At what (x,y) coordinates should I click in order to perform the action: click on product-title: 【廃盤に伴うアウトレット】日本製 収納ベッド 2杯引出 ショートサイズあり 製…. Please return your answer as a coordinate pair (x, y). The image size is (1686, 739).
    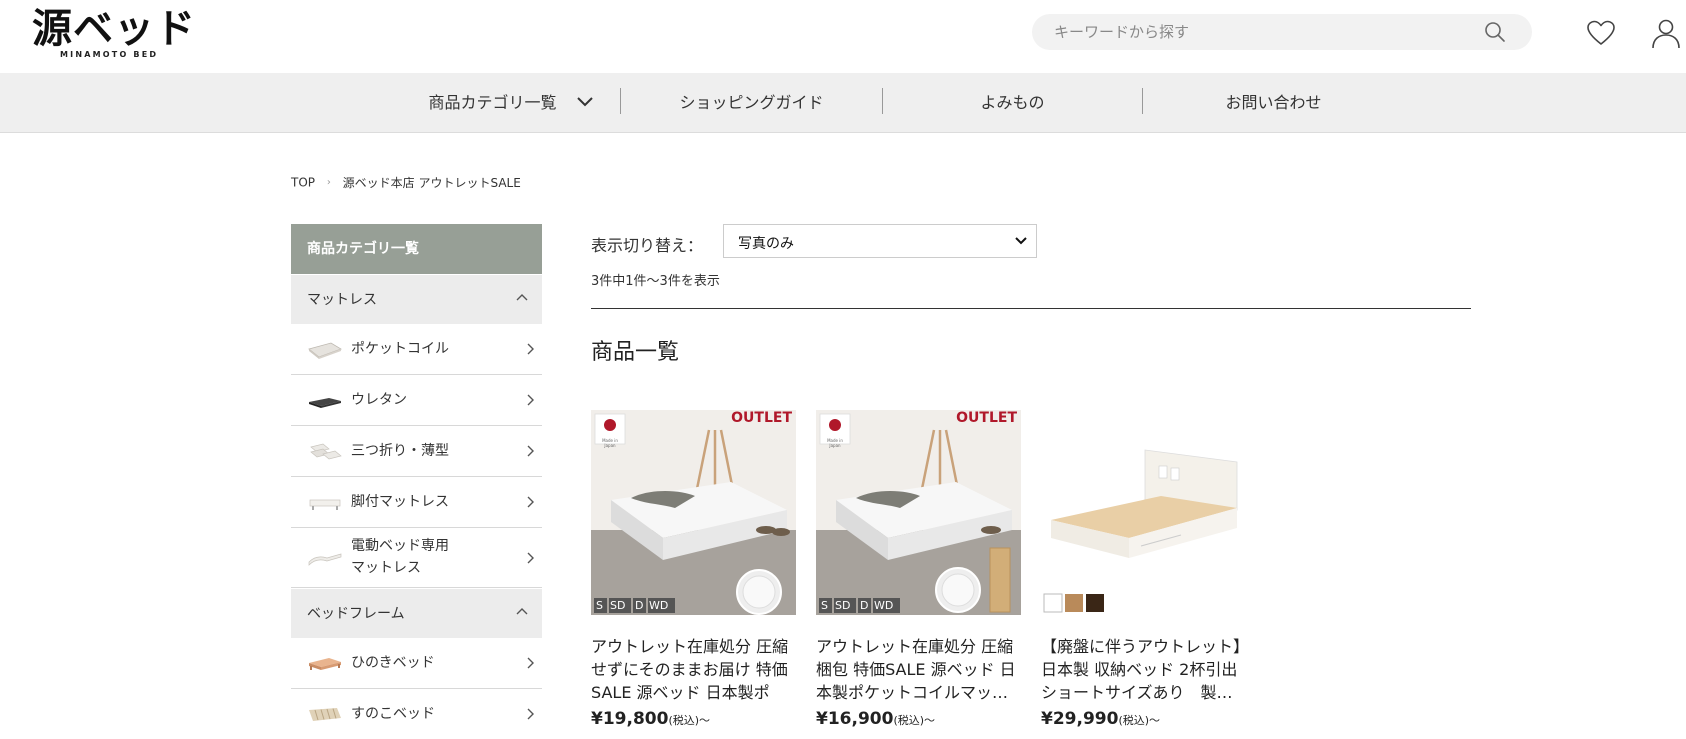
    Looking at the image, I should click on (1143, 669).